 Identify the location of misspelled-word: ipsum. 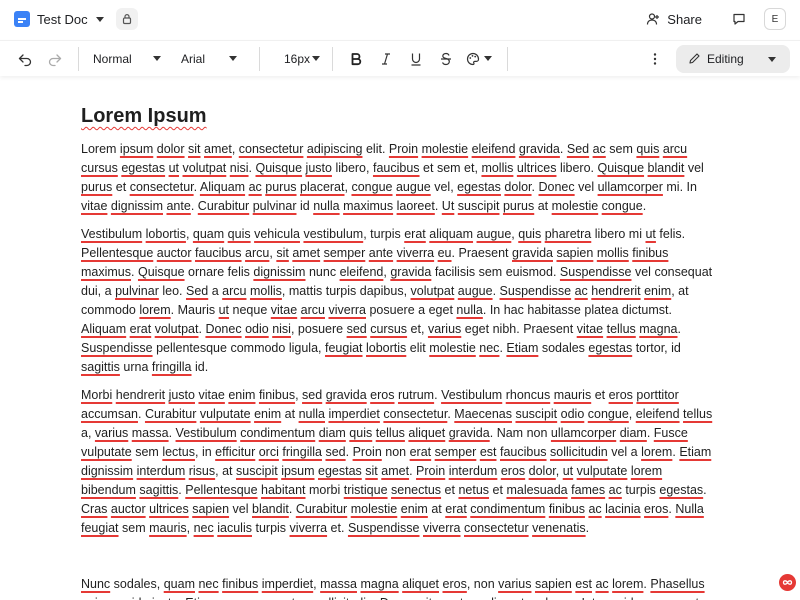
(136, 149).